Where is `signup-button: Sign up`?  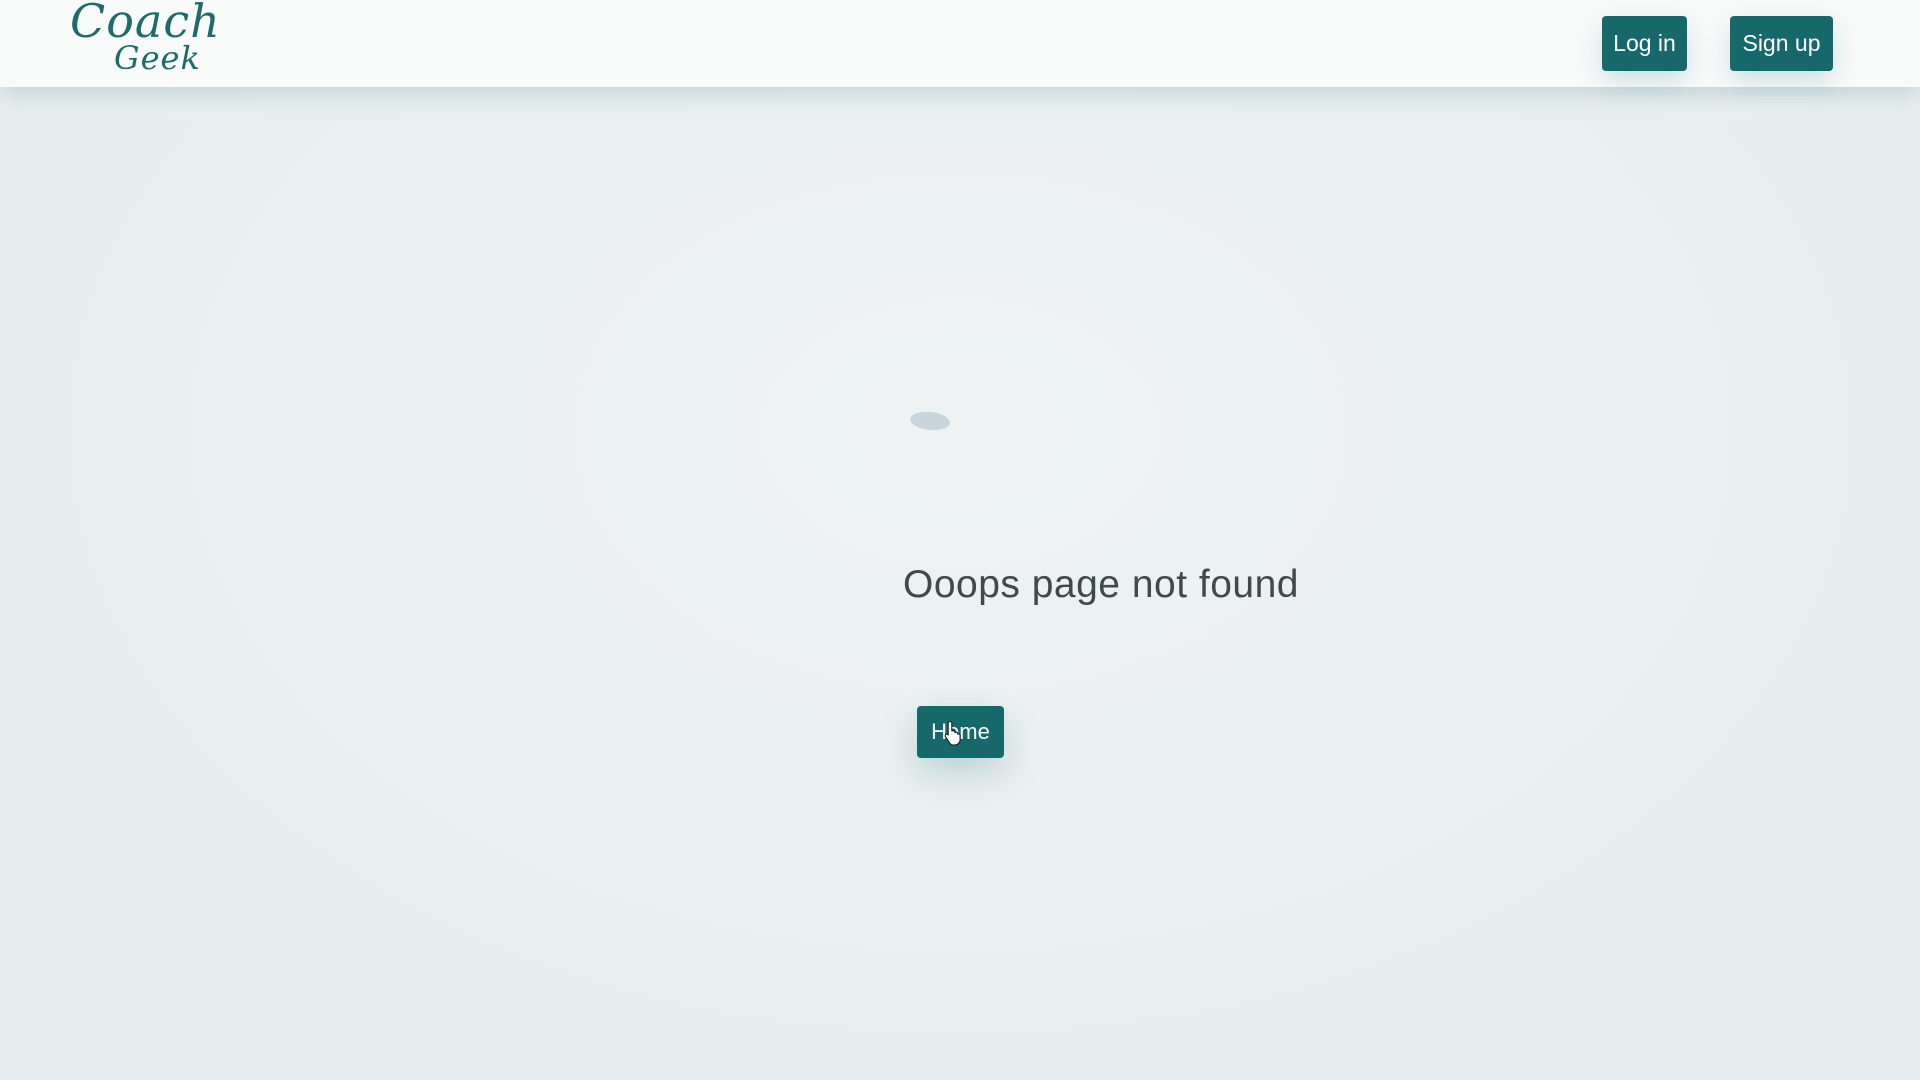
signup-button: Sign up is located at coordinates (1781, 43).